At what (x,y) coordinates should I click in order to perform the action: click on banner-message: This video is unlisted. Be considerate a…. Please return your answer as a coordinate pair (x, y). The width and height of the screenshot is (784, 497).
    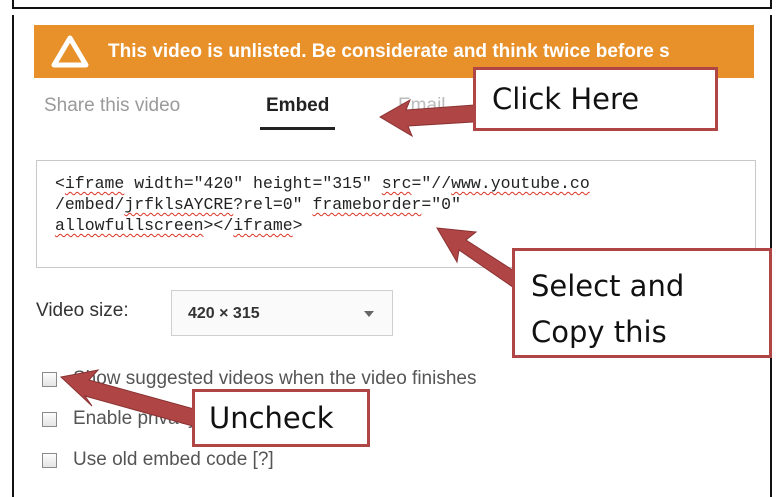
    Looking at the image, I should click on (389, 51).